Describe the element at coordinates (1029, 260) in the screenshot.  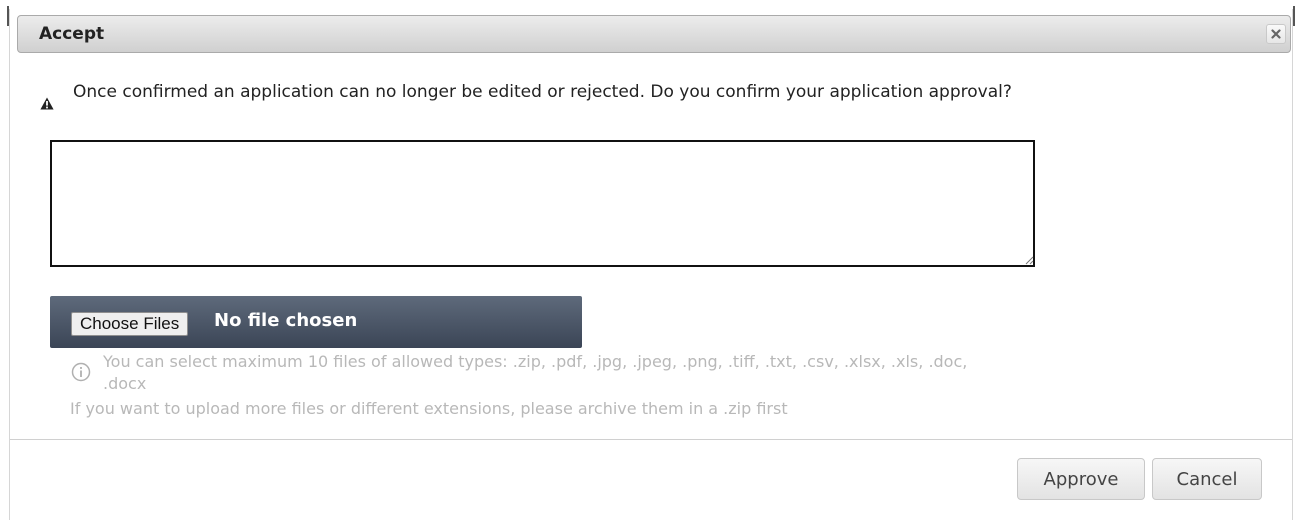
I see `resize-grip-icon` at that location.